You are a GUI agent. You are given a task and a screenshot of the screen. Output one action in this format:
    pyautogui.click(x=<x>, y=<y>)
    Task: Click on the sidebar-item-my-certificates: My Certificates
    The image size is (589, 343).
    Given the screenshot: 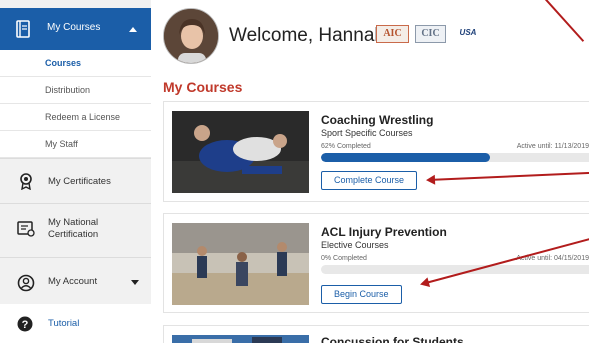 What is the action you would take?
    pyautogui.click(x=75, y=180)
    